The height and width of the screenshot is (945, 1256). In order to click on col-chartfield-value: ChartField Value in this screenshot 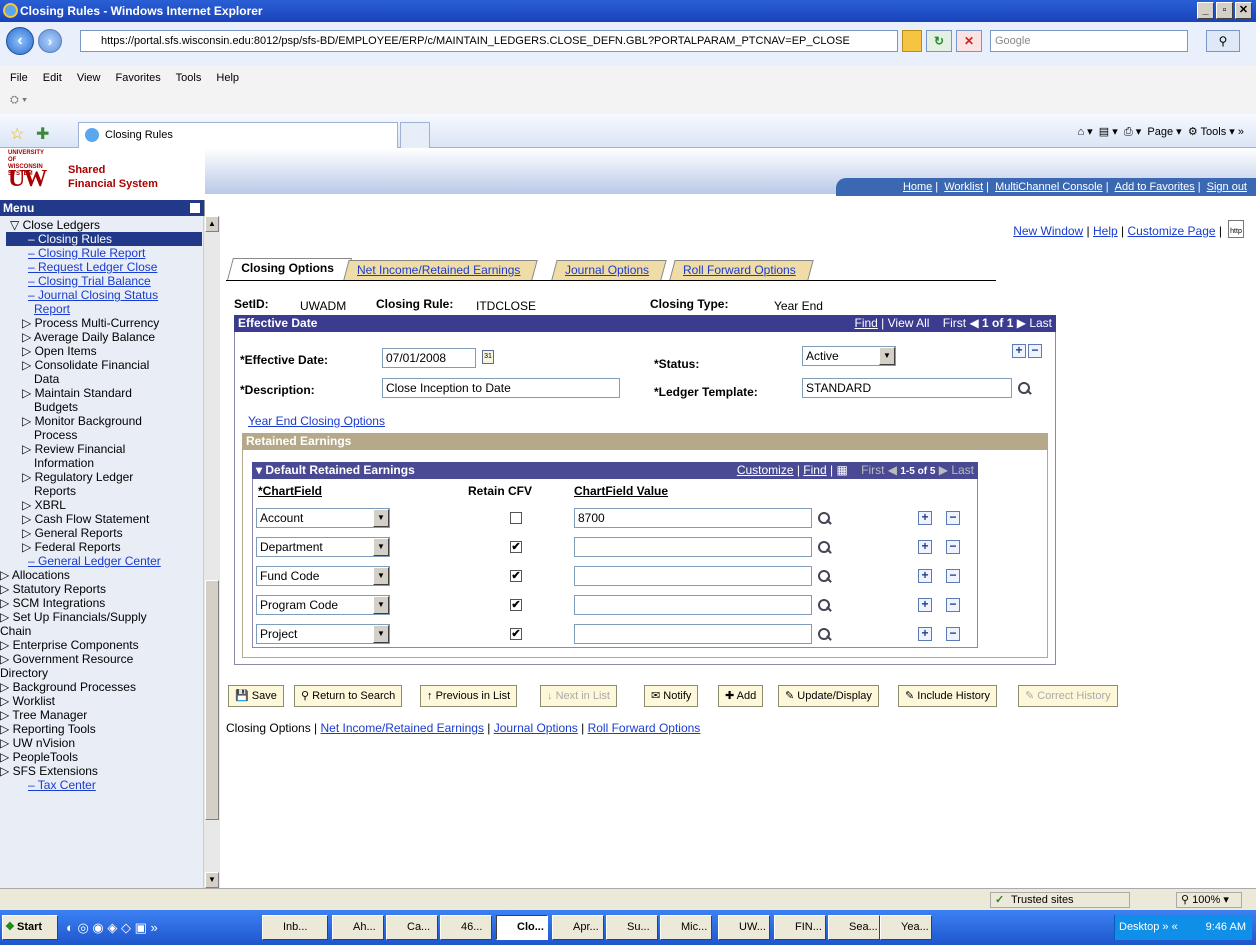, I will do `click(621, 491)`.